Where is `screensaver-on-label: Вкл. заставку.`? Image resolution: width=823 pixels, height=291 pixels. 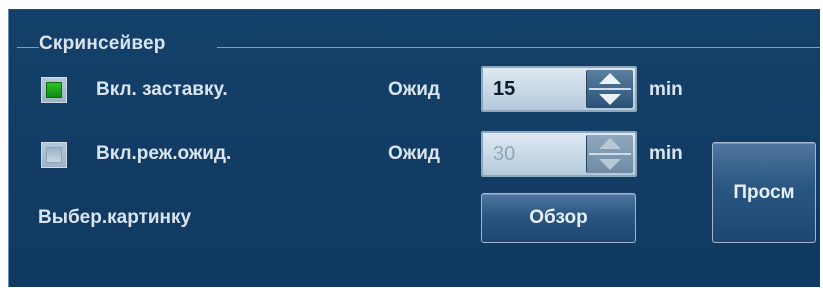 screensaver-on-label: Вкл. заставку. is located at coordinates (162, 89).